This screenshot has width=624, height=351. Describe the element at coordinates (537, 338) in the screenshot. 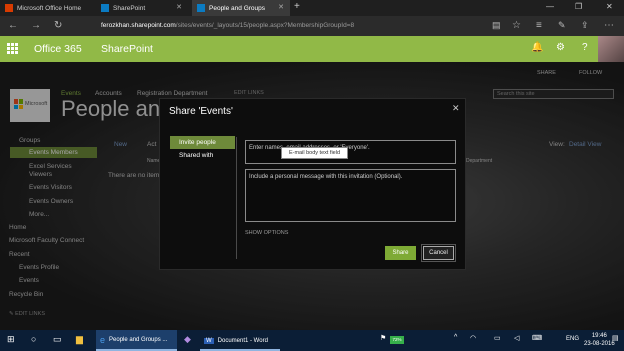

I see `keyboard-icon: ⌨` at that location.